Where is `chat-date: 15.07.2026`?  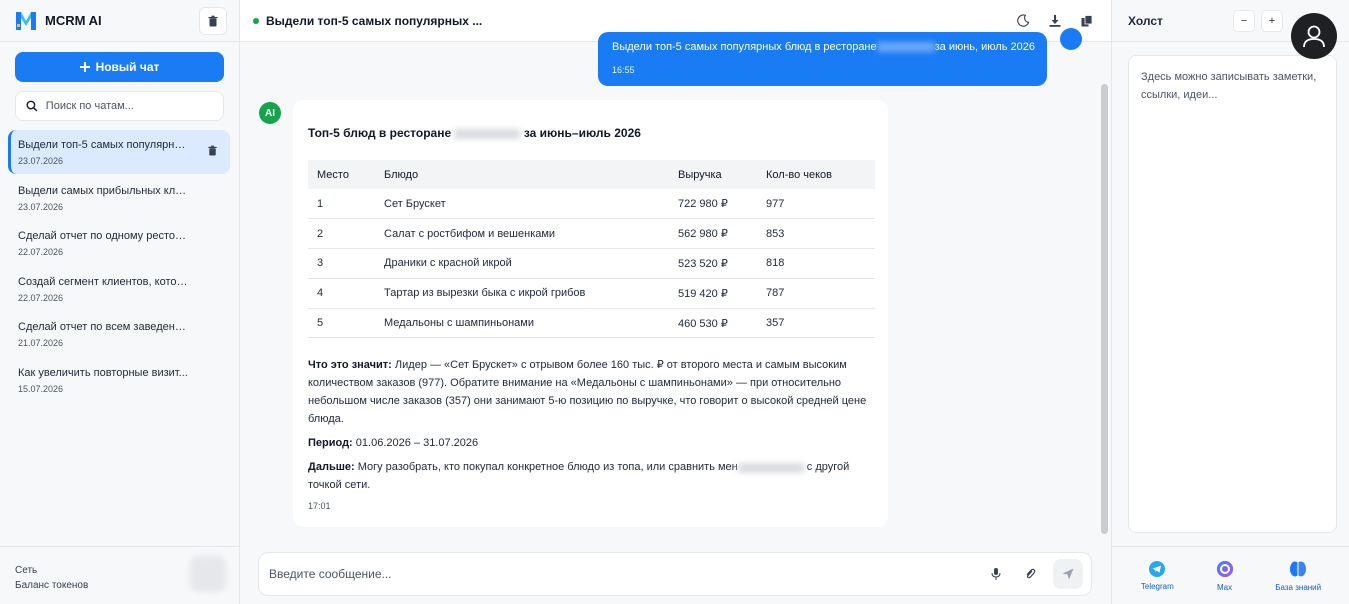 chat-date: 15.07.2026 is located at coordinates (41, 388).